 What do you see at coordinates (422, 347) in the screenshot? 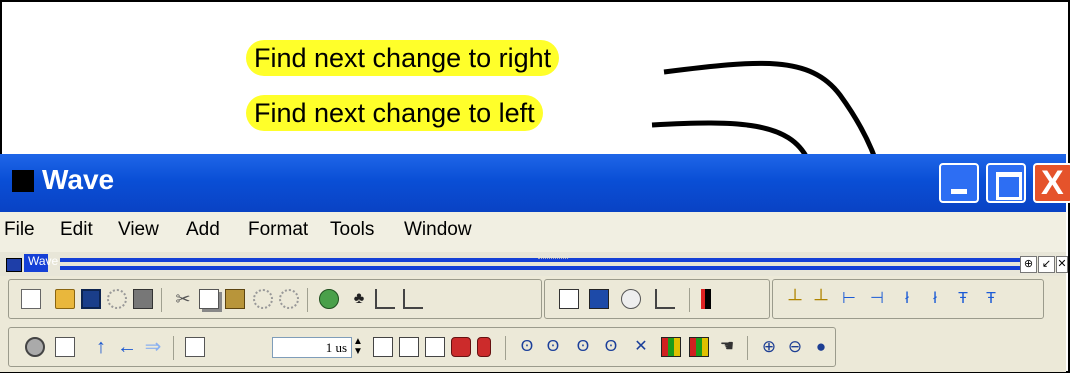
I see `toolbar-sim-panel: ↑ ← ⇒ 1 us ▲ ▼ ʘ ʘ ʘ ʘ ✕ ☚ ⊕ ⊖ ●` at bounding box center [422, 347].